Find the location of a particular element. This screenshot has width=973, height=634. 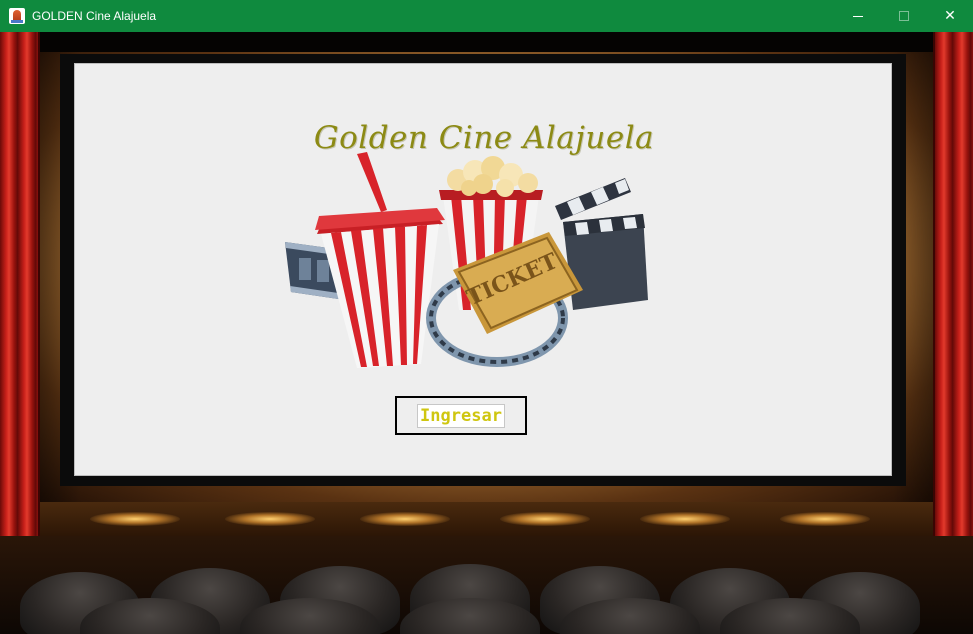

close-button: ✕ is located at coordinates (950, 16).